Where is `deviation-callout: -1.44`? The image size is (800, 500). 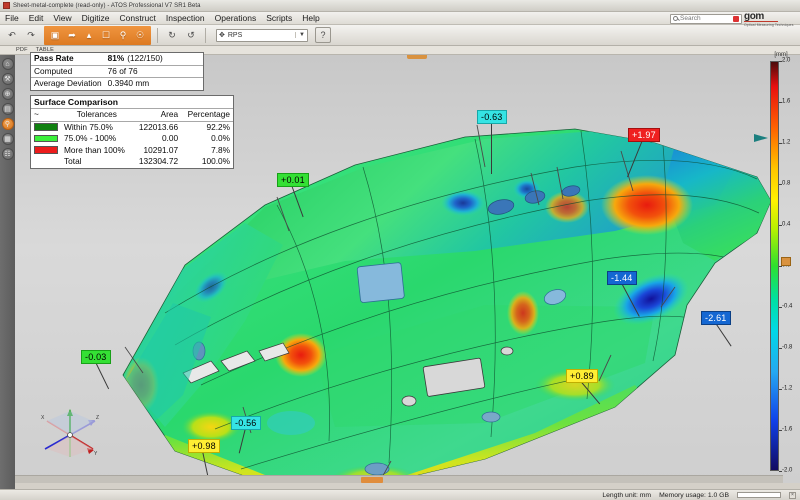 deviation-callout: -1.44 is located at coordinates (622, 278).